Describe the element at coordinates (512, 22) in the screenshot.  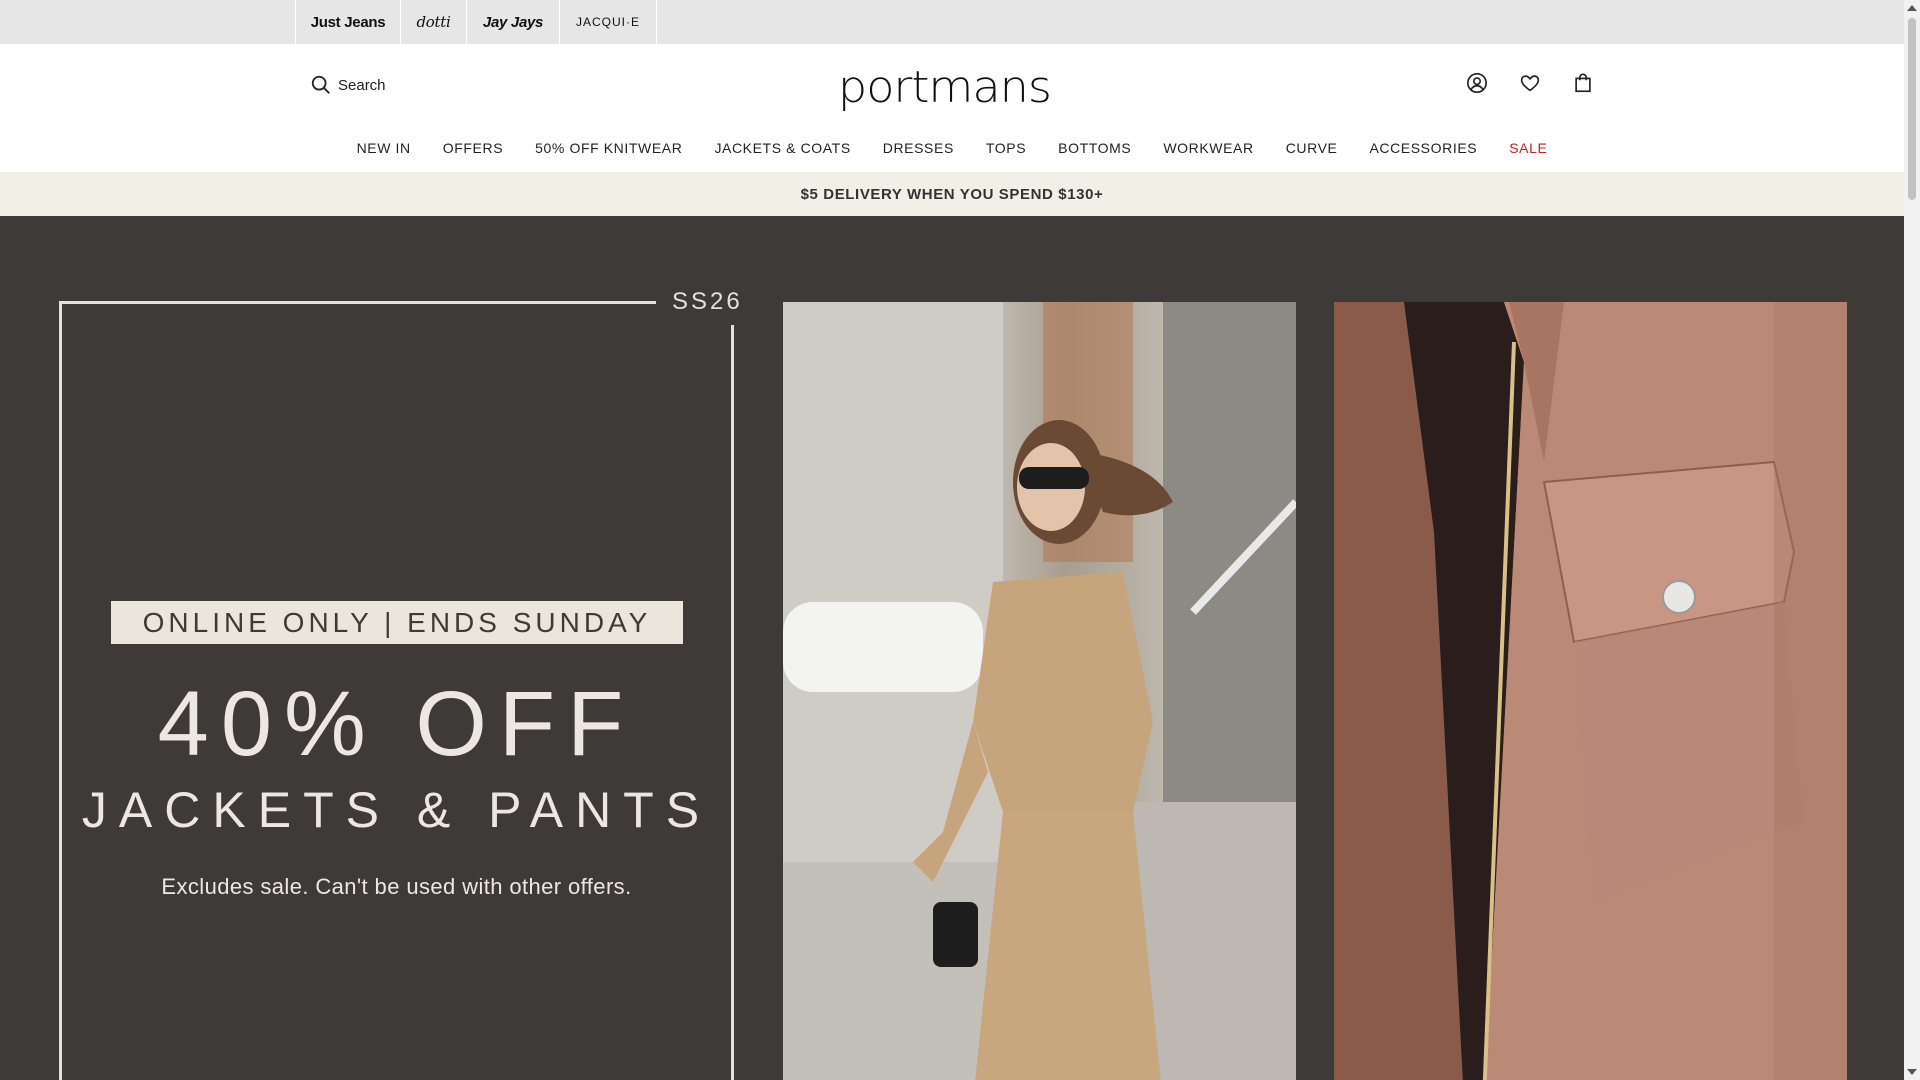
I see `brand-tab-jay-jays: Jay Jays` at that location.